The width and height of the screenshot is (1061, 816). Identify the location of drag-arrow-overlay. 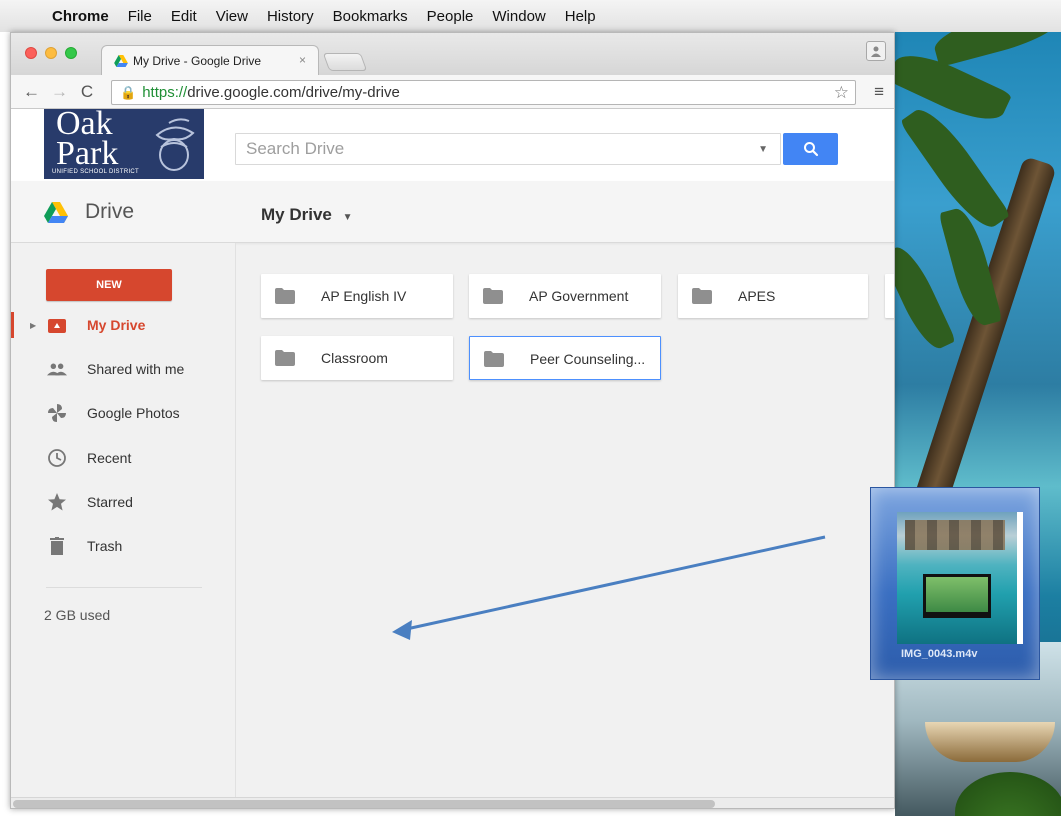
(609, 587).